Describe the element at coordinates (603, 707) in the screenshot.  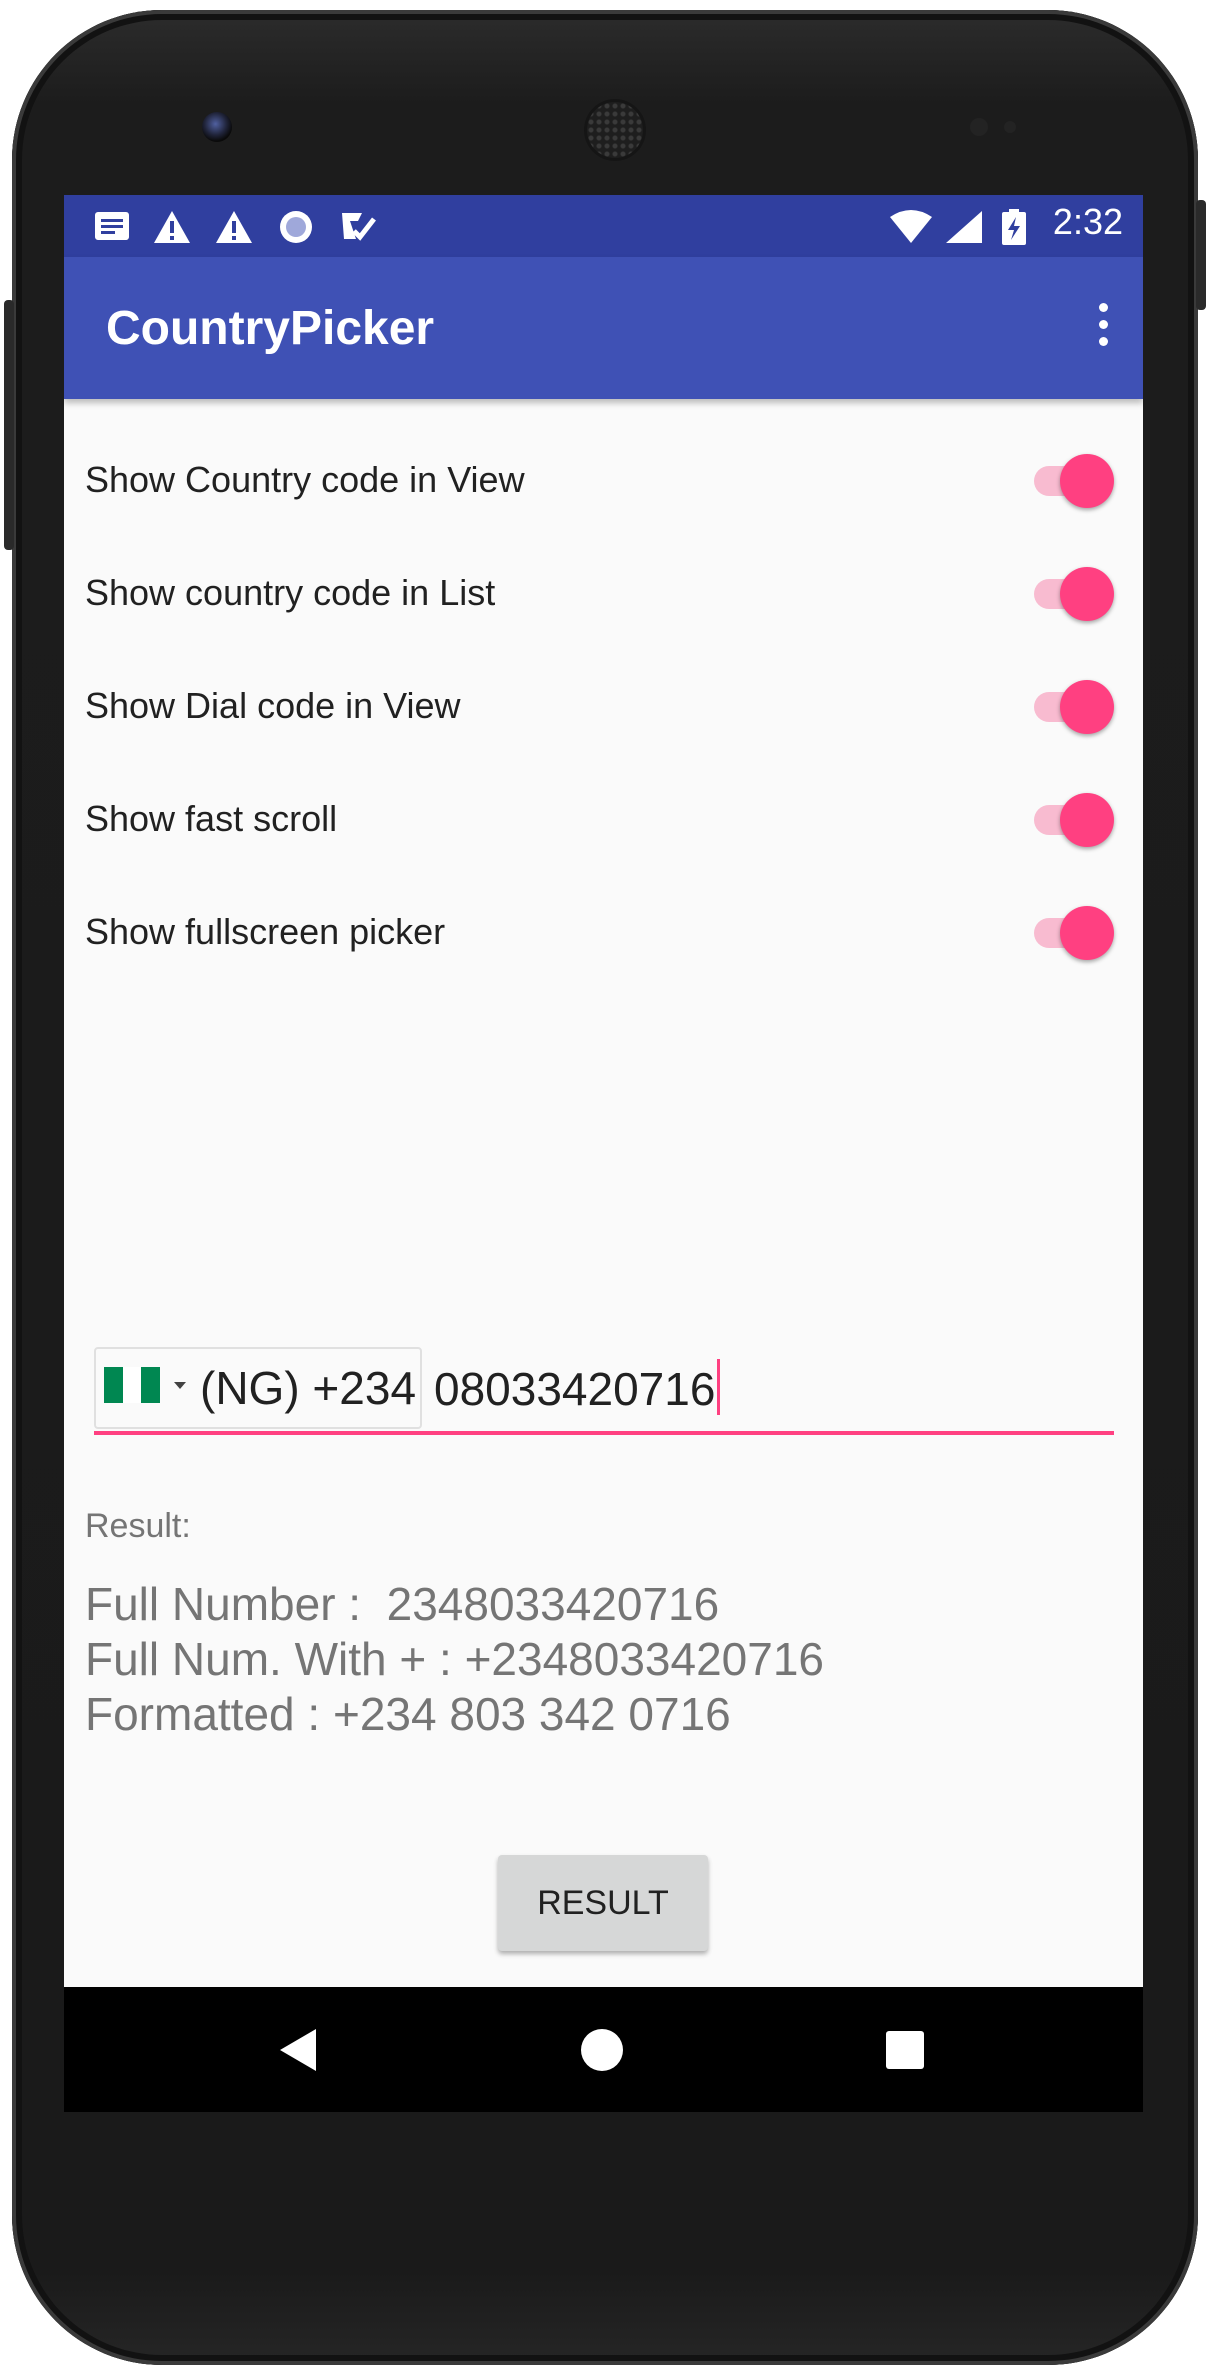
I see `setting-row-dial-code-view: Show Dial code in View` at that location.